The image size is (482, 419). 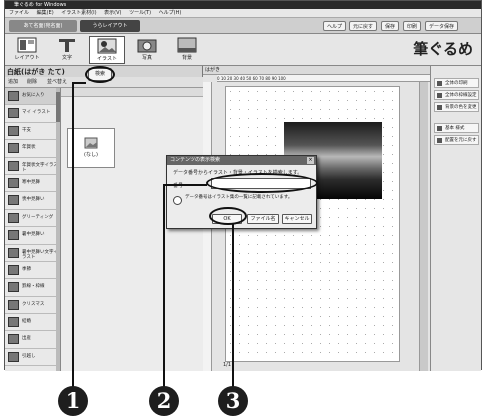 I want to click on print-icon, so click(x=439, y=83).